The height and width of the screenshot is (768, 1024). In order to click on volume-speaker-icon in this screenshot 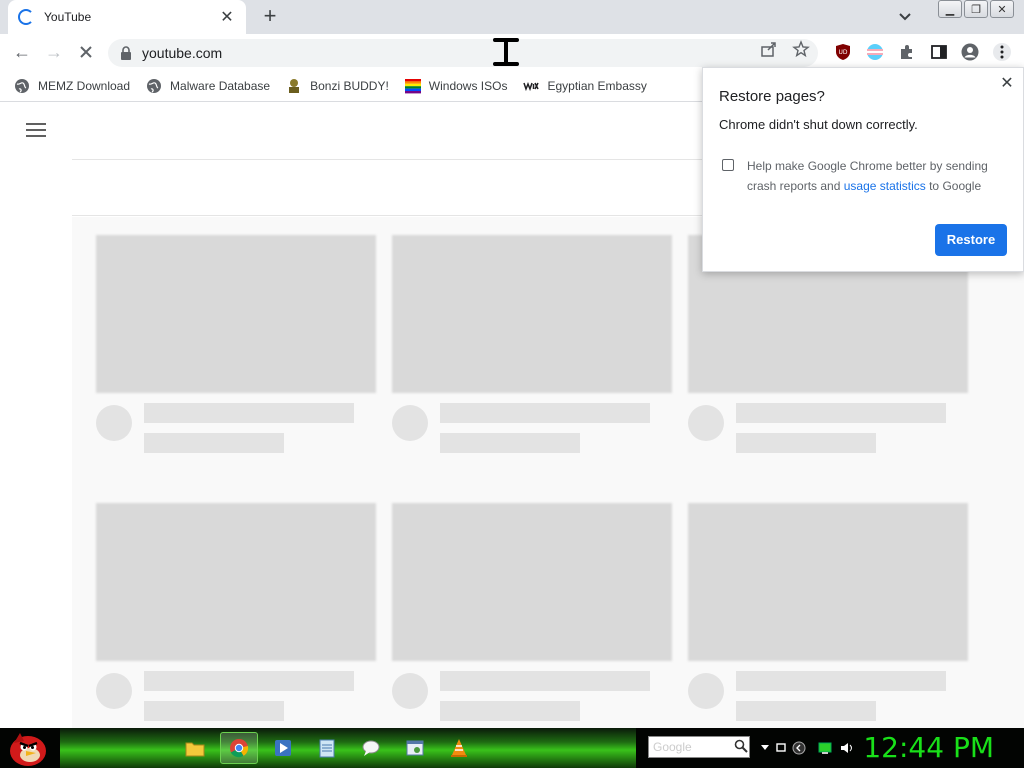, I will do `click(847, 748)`.